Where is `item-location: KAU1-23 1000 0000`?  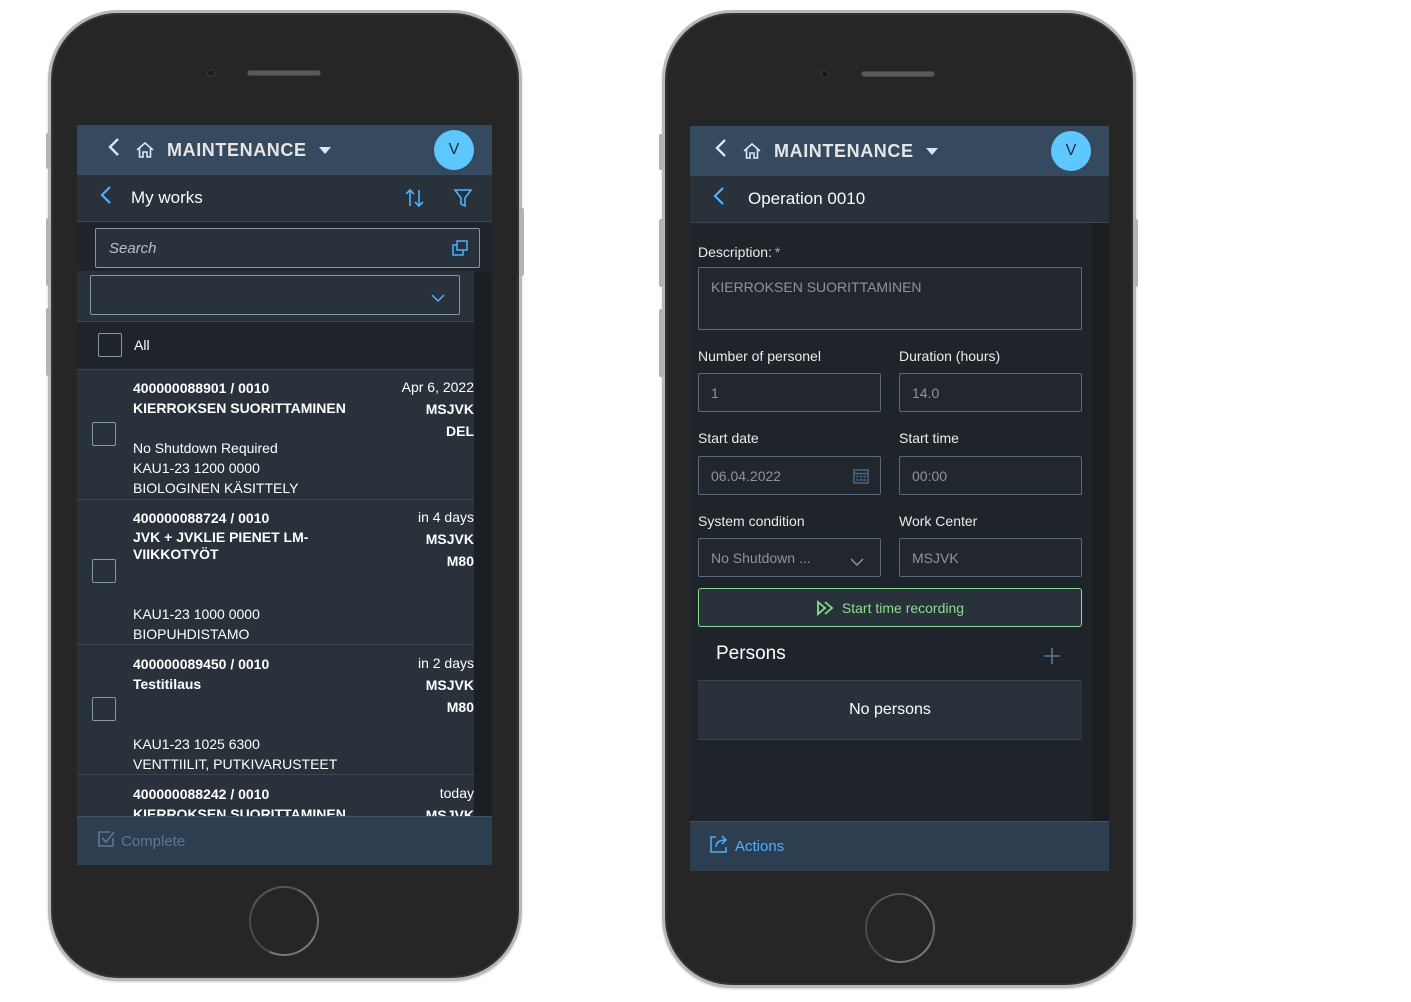
item-location: KAU1-23 1000 0000 is located at coordinates (196, 614).